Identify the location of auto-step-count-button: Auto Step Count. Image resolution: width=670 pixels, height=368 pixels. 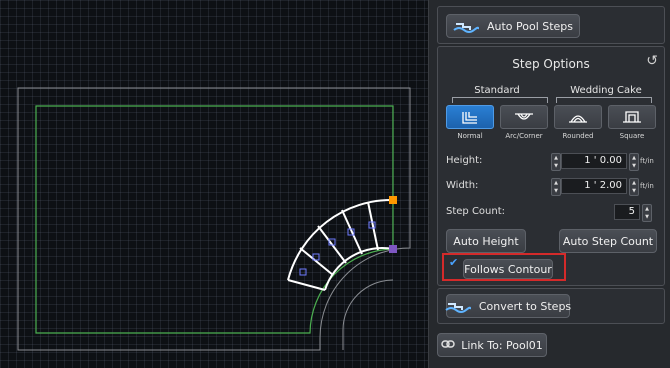
(608, 241).